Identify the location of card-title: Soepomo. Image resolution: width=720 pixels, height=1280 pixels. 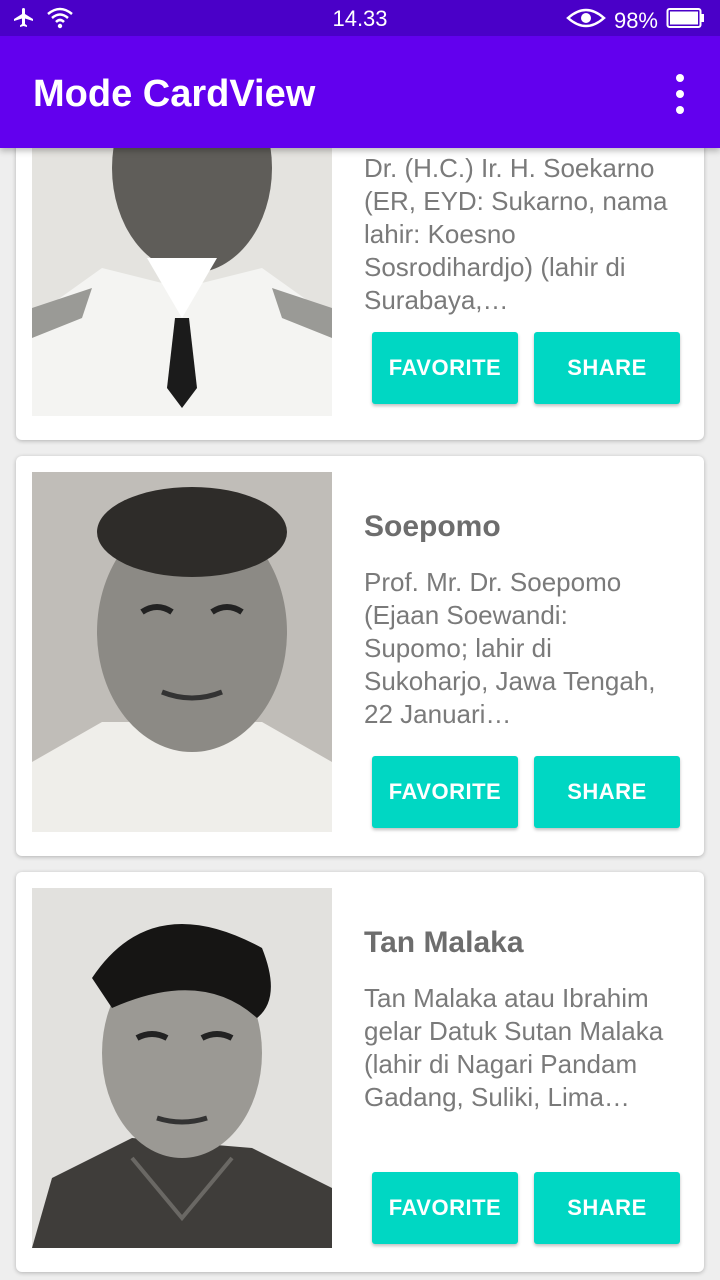
(432, 526).